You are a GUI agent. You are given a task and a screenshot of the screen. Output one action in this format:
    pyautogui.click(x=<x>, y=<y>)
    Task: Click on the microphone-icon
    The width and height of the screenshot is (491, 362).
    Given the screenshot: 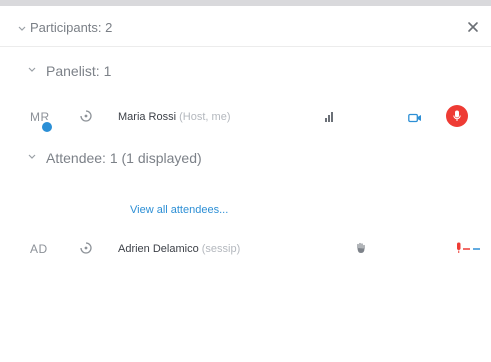 What is the action you would take?
    pyautogui.click(x=457, y=115)
    